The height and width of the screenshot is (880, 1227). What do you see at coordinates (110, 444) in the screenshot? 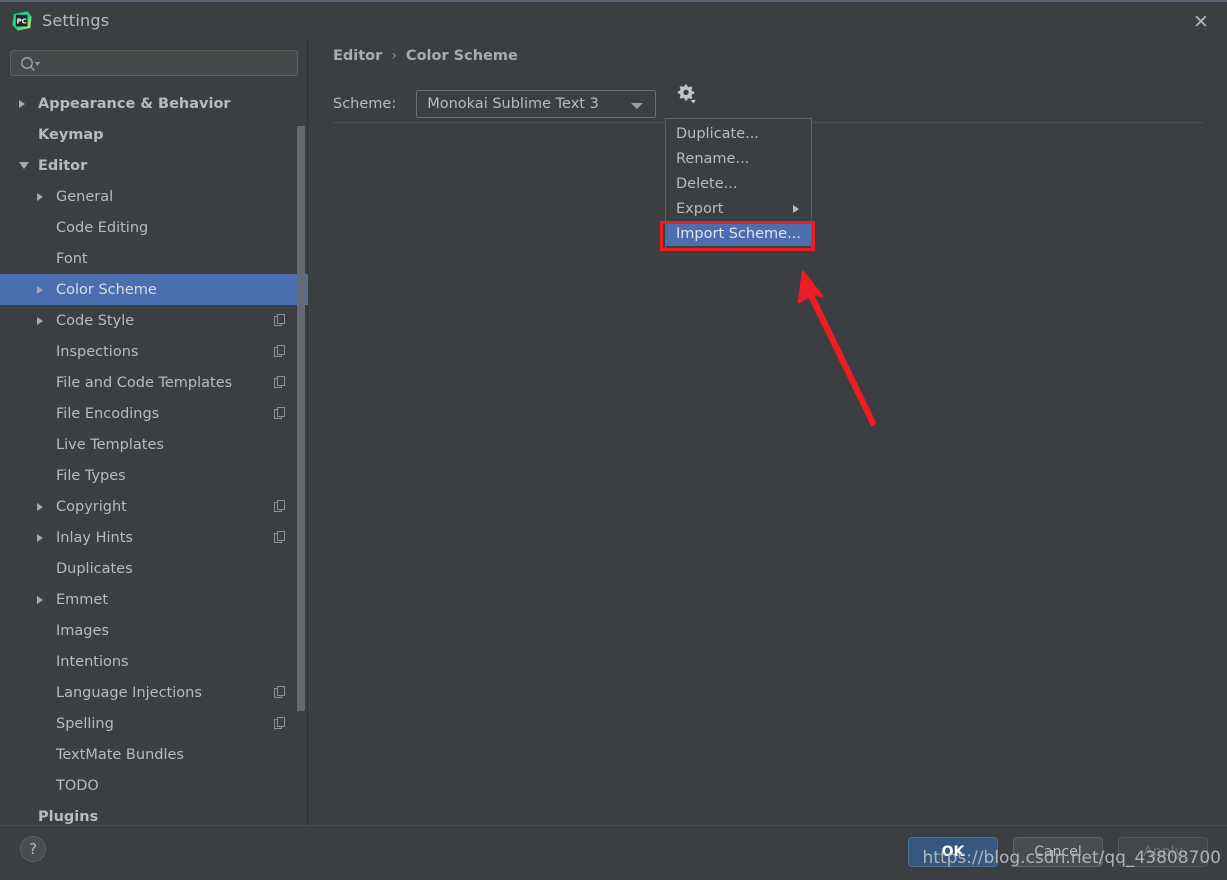
I see `sidebar-item-label: Live Templates` at bounding box center [110, 444].